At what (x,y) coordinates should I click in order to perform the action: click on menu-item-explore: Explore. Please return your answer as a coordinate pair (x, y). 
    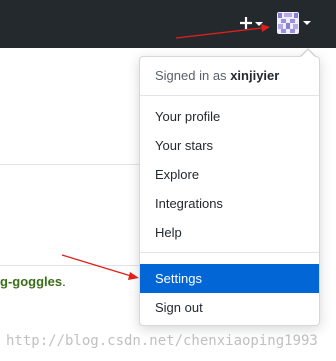
    Looking at the image, I should click on (229, 174).